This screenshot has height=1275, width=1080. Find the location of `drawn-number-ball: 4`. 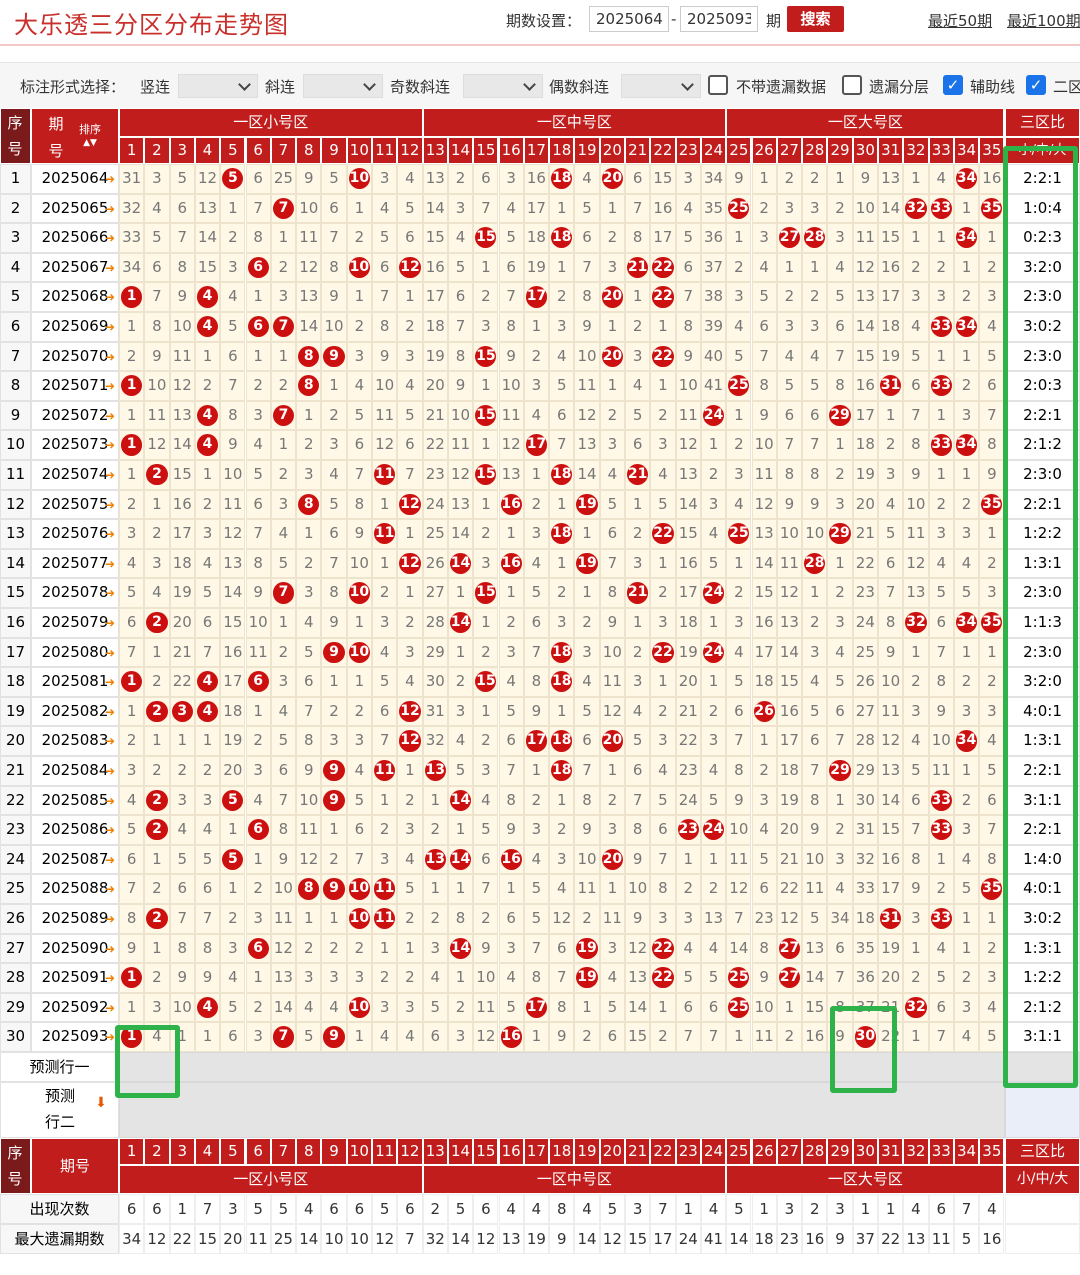

drawn-number-ball: 4 is located at coordinates (207, 297).